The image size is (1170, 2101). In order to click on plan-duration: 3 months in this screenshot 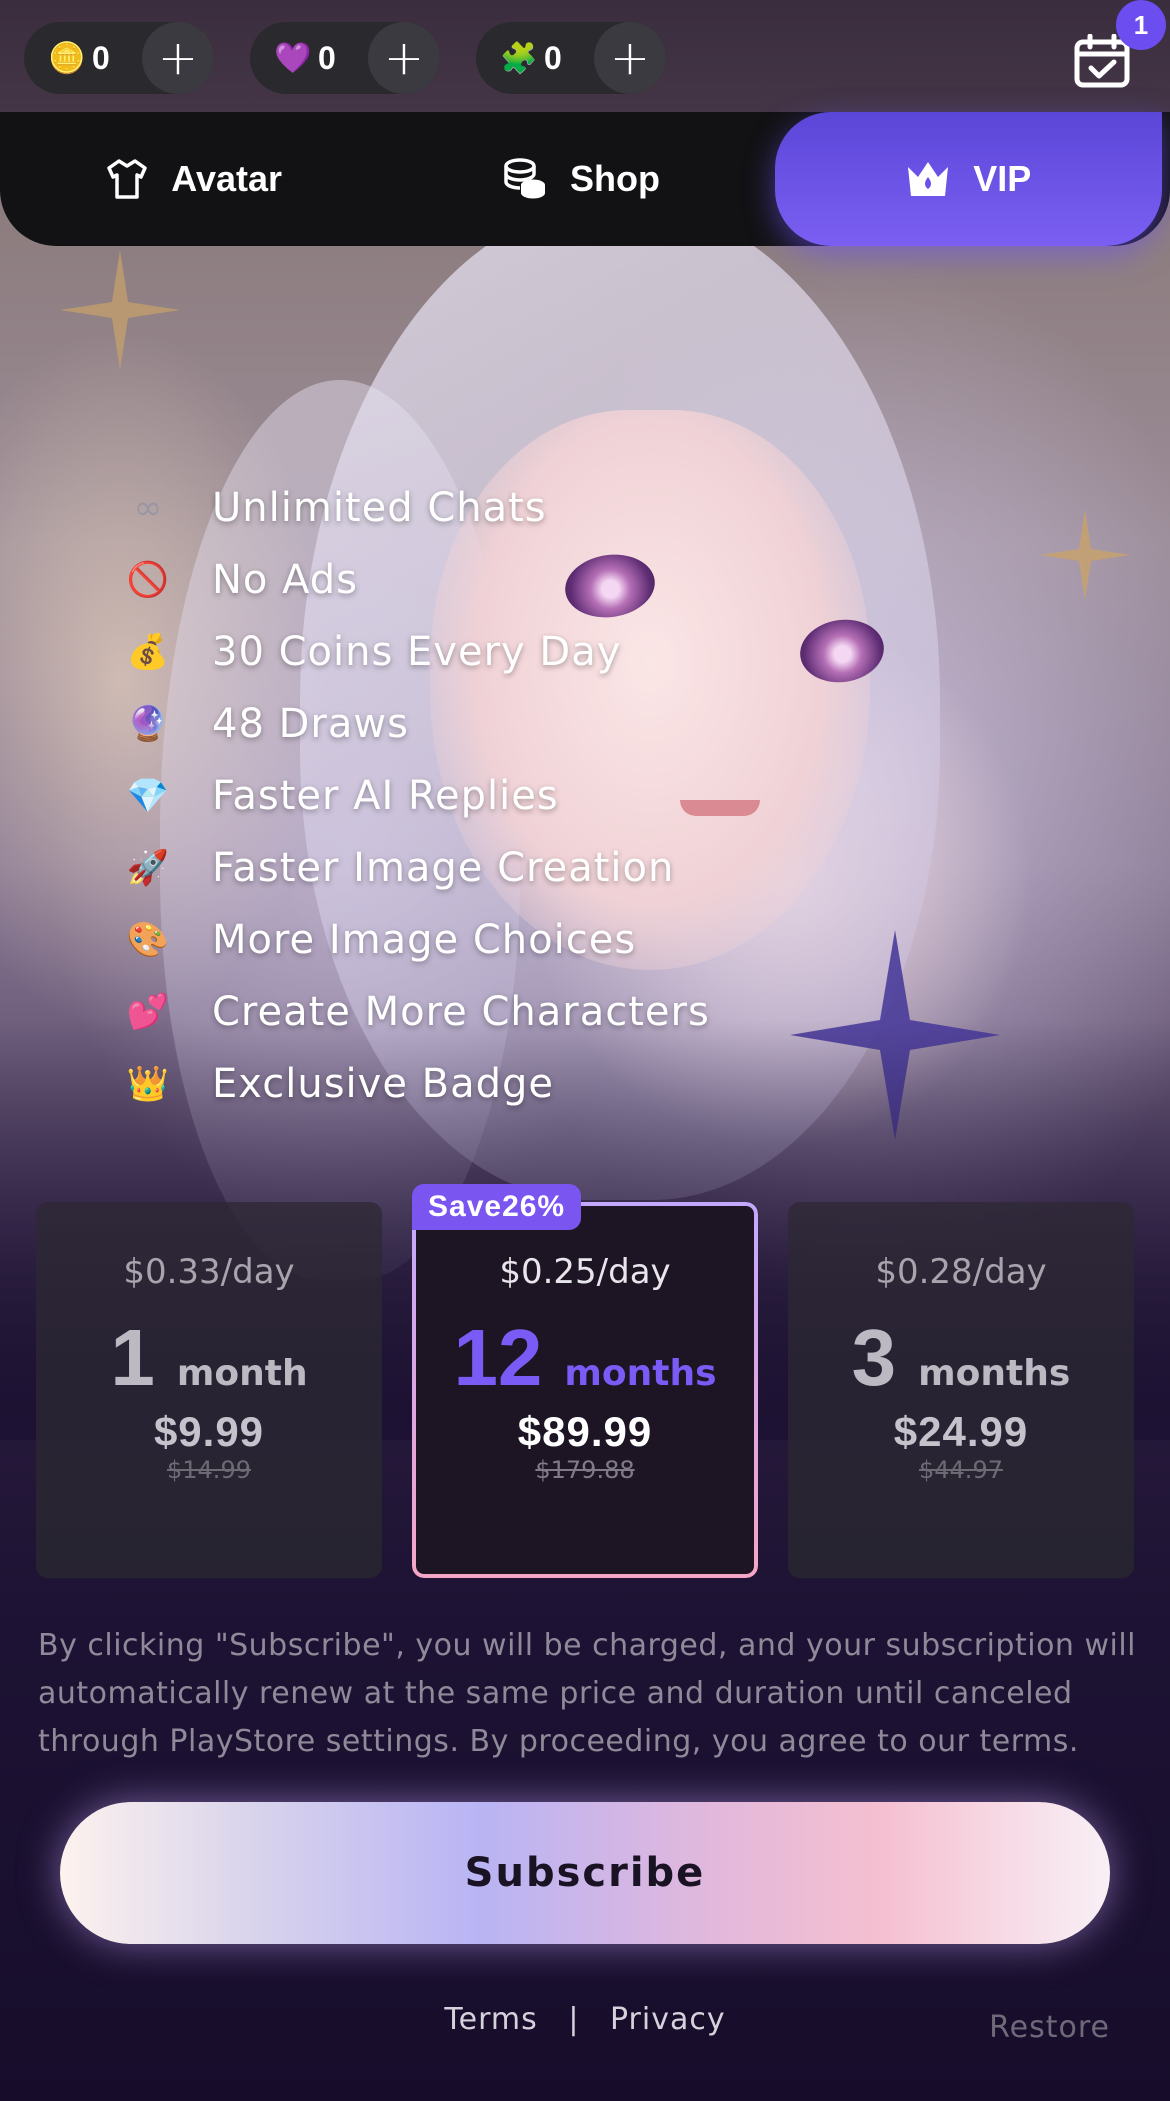, I will do `click(961, 1357)`.